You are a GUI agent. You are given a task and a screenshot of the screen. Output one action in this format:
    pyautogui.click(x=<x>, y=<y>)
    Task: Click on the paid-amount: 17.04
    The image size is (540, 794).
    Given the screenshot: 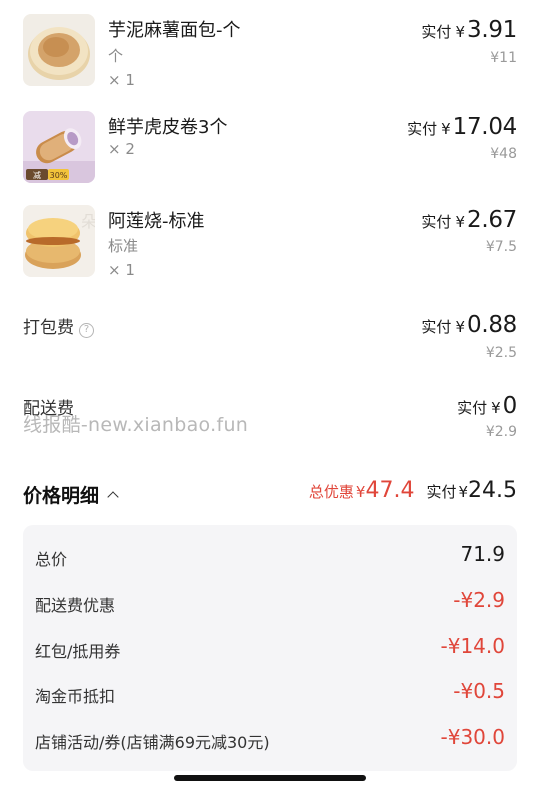 What is the action you would take?
    pyautogui.click(x=485, y=127)
    